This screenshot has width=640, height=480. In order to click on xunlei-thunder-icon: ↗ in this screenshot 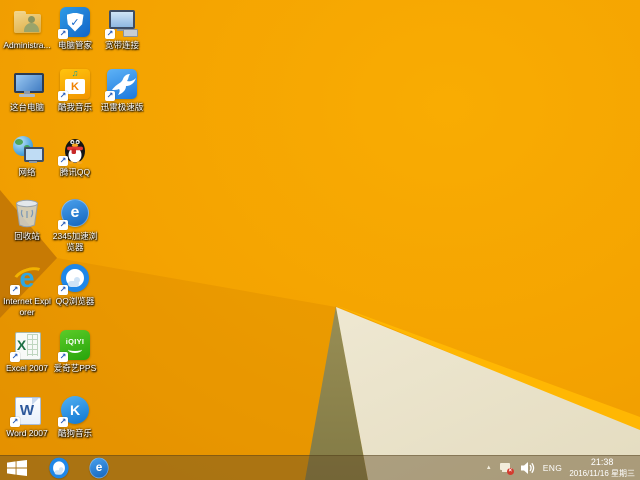, I will do `click(121, 84)`.